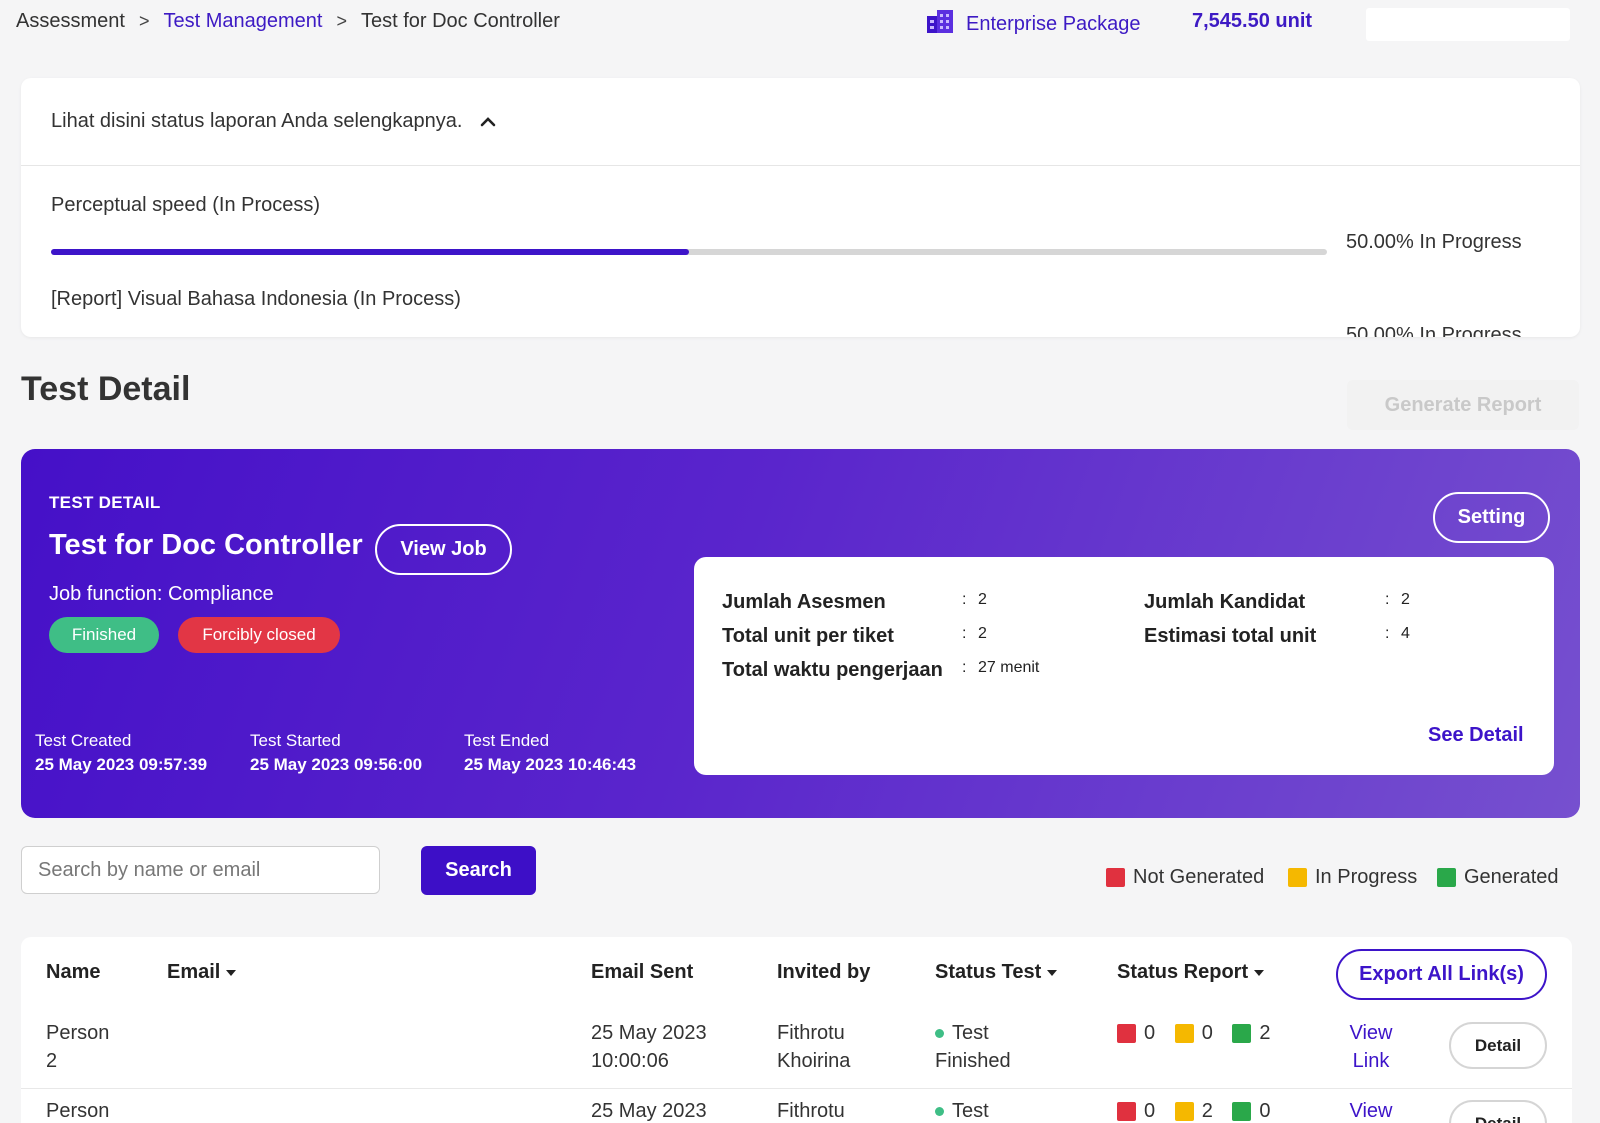 This screenshot has height=1123, width=1600. What do you see at coordinates (1468, 24) in the screenshot?
I see `user-menu` at bounding box center [1468, 24].